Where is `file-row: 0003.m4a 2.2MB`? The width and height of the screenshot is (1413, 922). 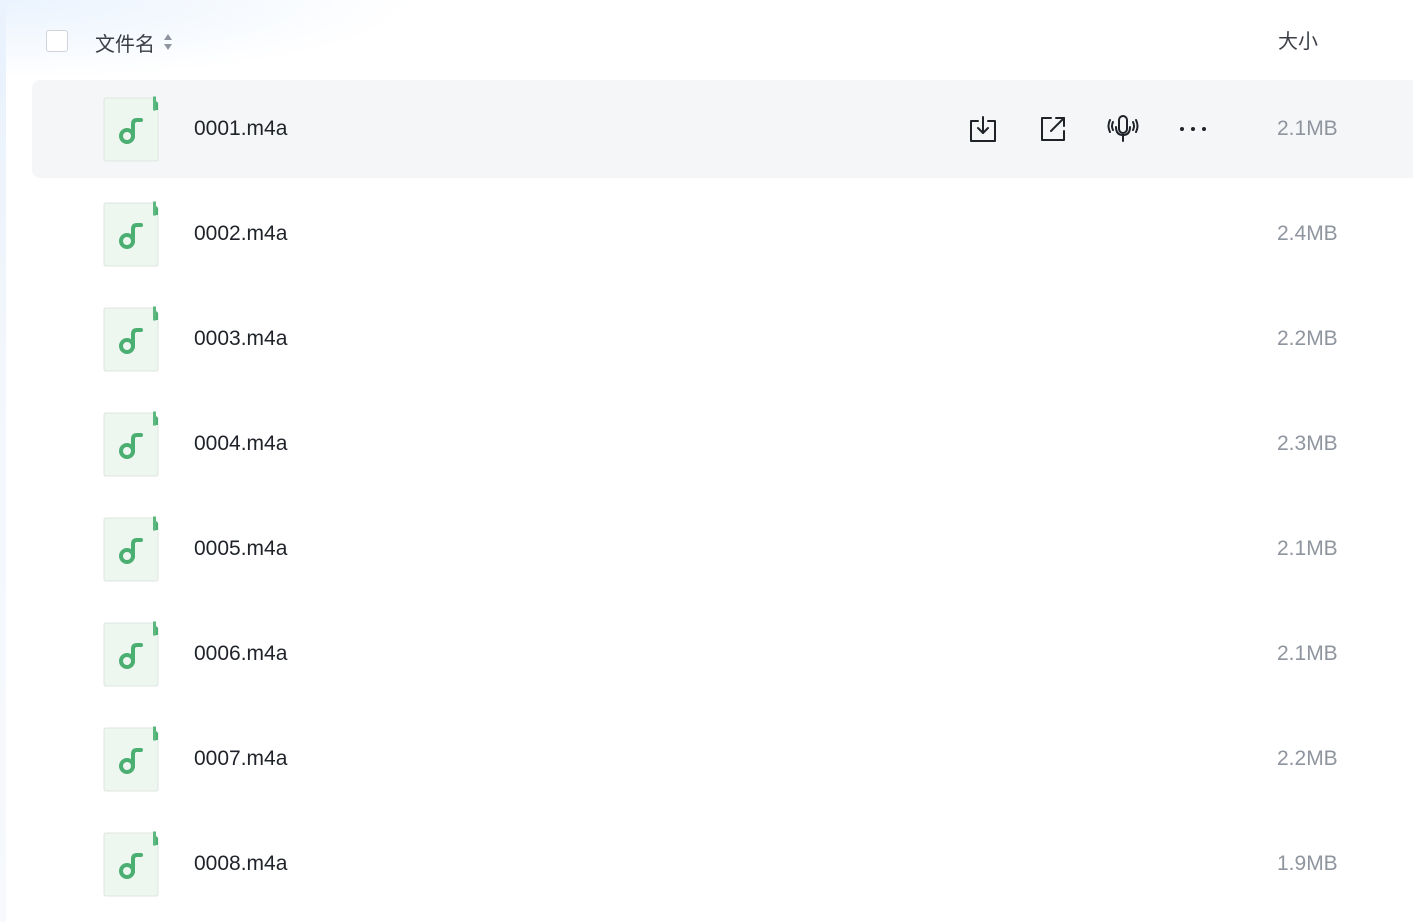 file-row: 0003.m4a 2.2MB is located at coordinates (722, 342).